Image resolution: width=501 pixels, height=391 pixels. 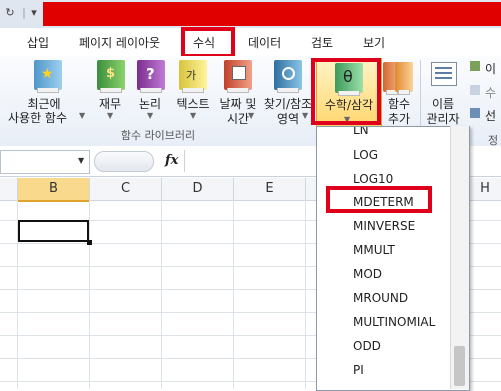 I want to click on menu-item-mod: MOD, so click(x=367, y=274).